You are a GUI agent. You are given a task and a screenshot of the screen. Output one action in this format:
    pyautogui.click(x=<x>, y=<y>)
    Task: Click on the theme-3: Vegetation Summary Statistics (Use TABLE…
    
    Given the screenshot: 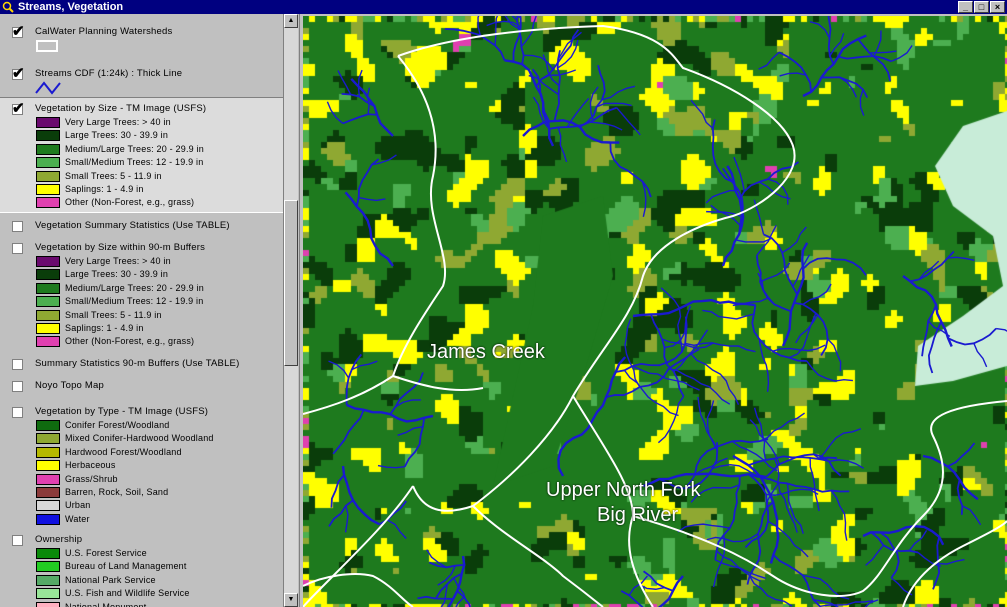 What is the action you would take?
    pyautogui.click(x=141, y=225)
    